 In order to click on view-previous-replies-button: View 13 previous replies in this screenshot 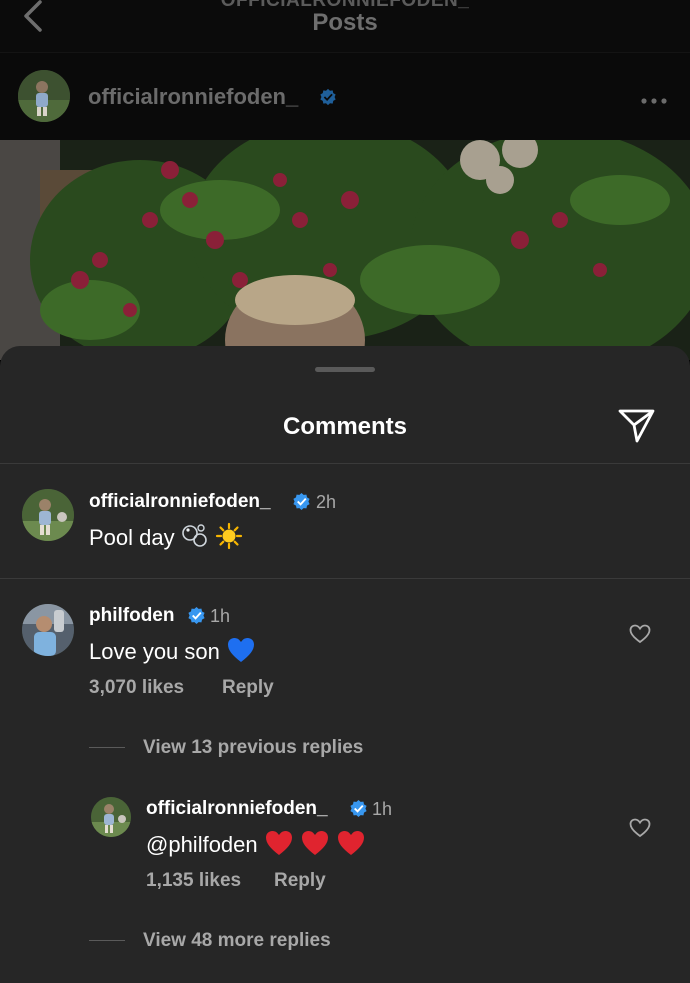, I will do `click(253, 748)`.